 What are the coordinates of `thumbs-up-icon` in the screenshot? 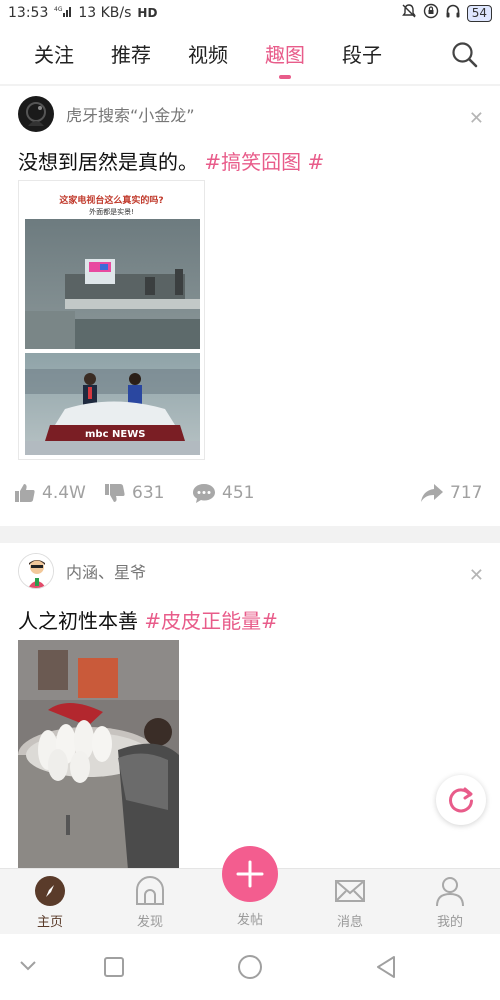 It's located at (25, 493).